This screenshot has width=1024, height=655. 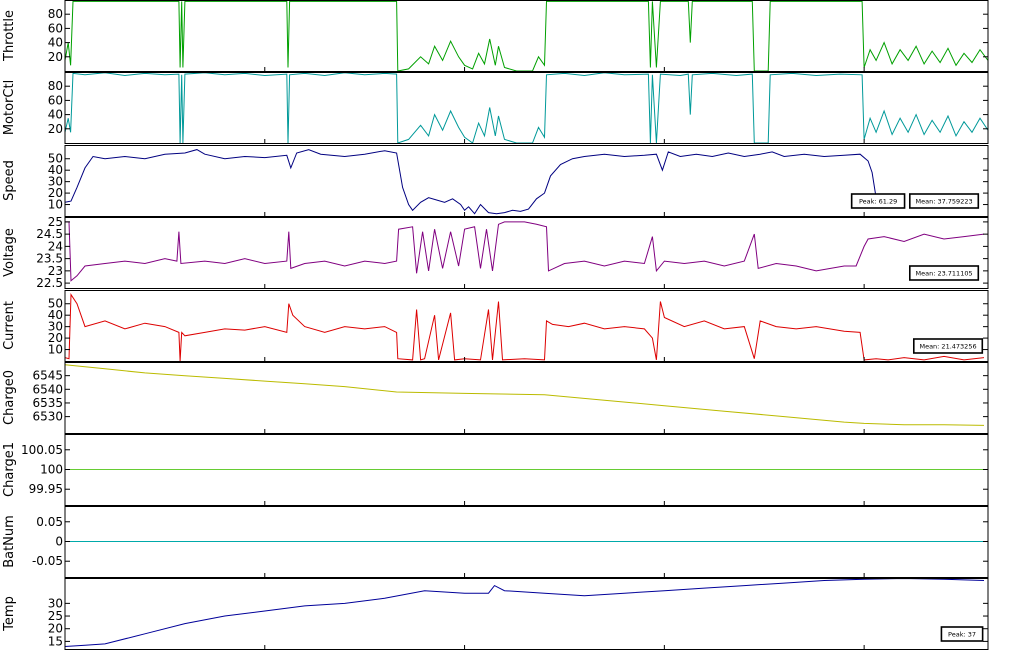 I want to click on speed-frame, so click(x=526, y=181).